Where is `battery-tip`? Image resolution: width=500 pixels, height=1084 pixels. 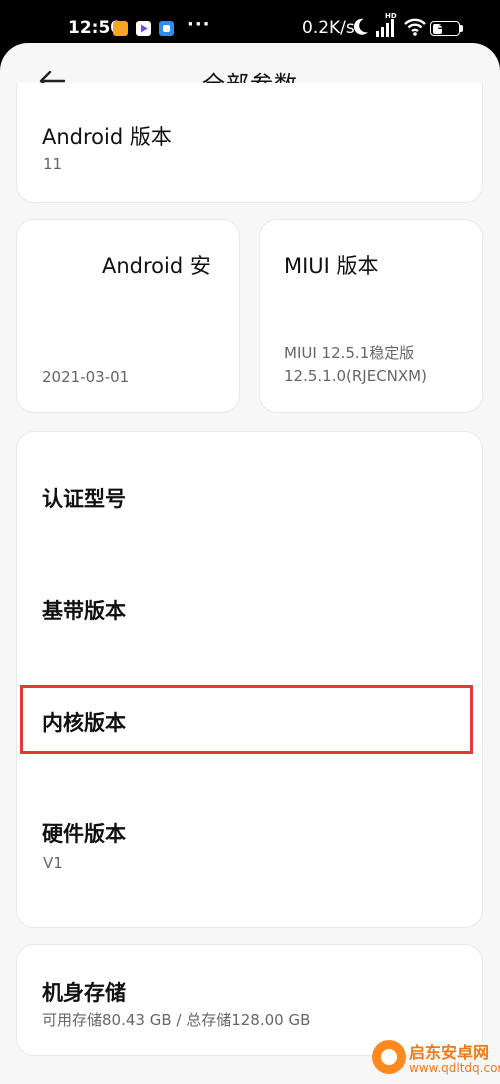 battery-tip is located at coordinates (461, 28).